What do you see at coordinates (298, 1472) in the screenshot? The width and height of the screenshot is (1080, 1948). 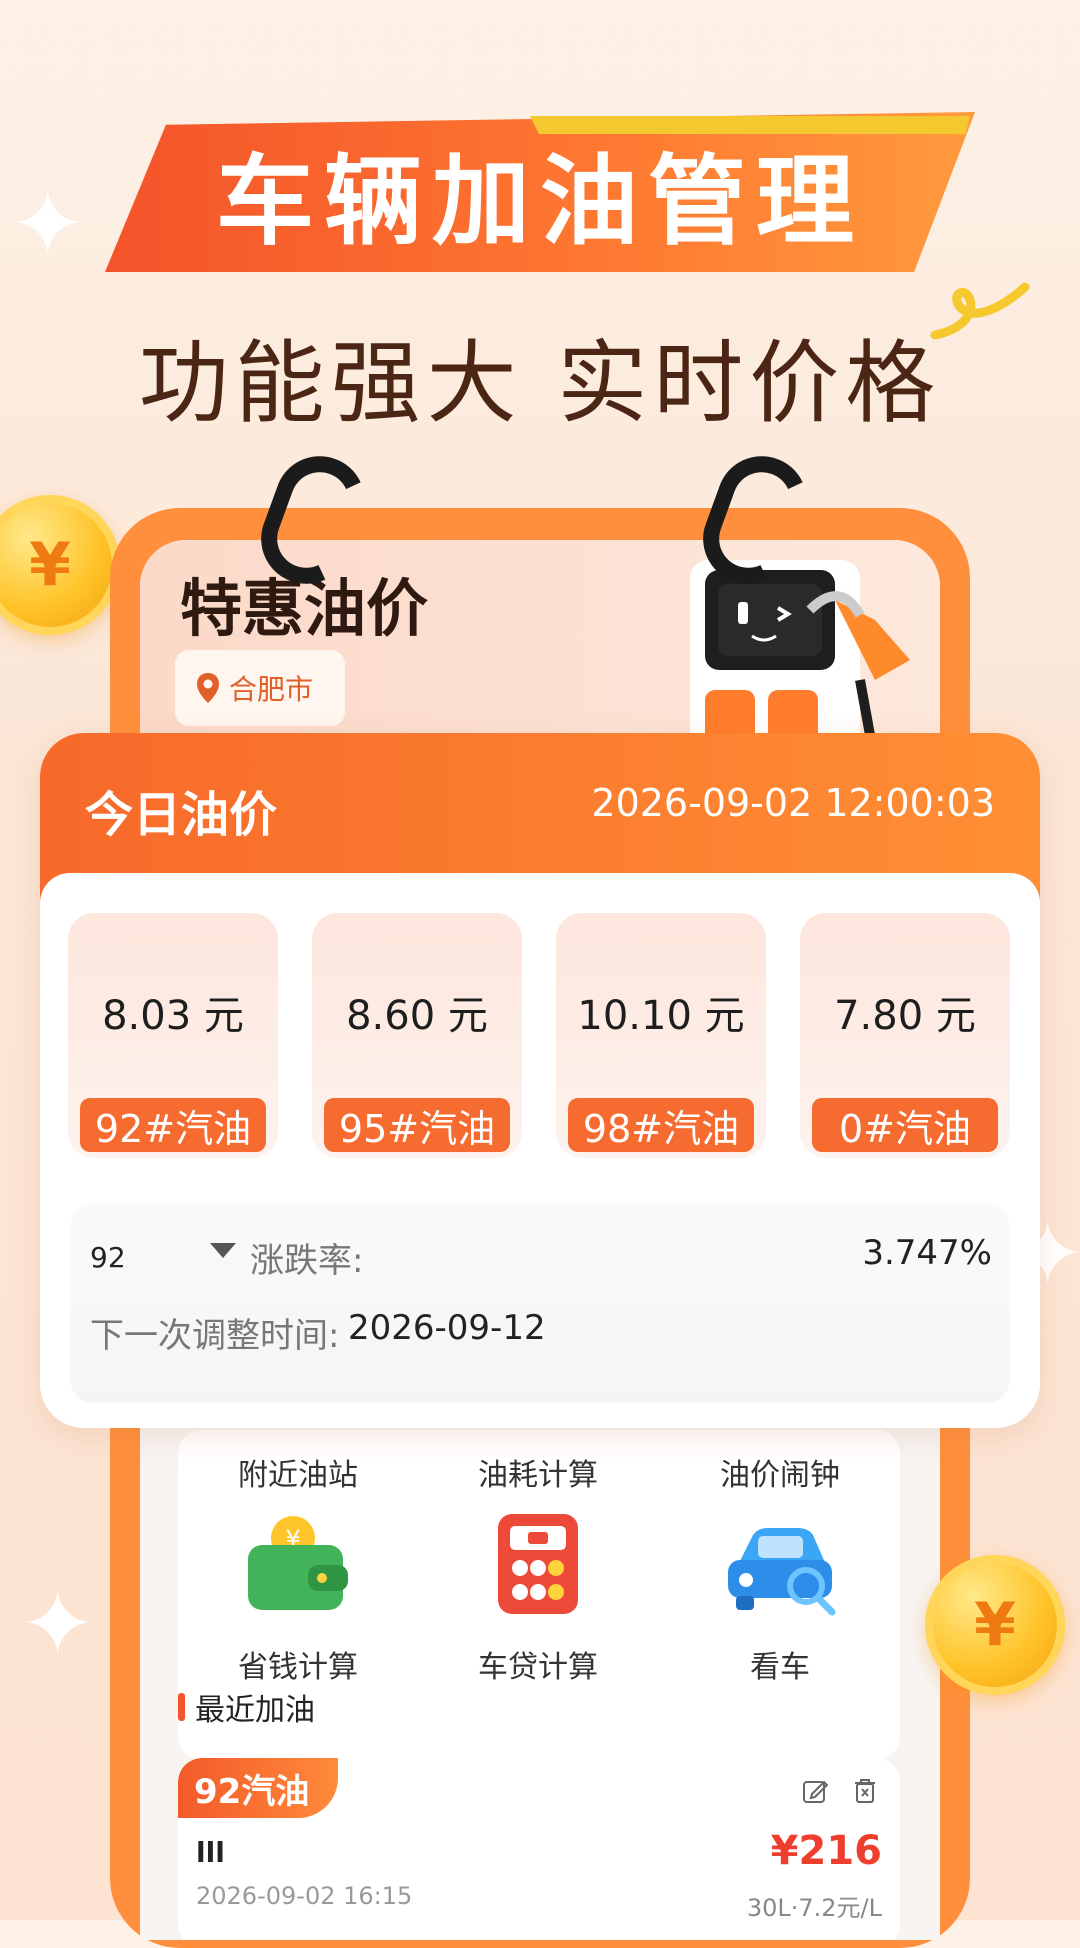 I see `tool-nearby-stations: 附近油站` at bounding box center [298, 1472].